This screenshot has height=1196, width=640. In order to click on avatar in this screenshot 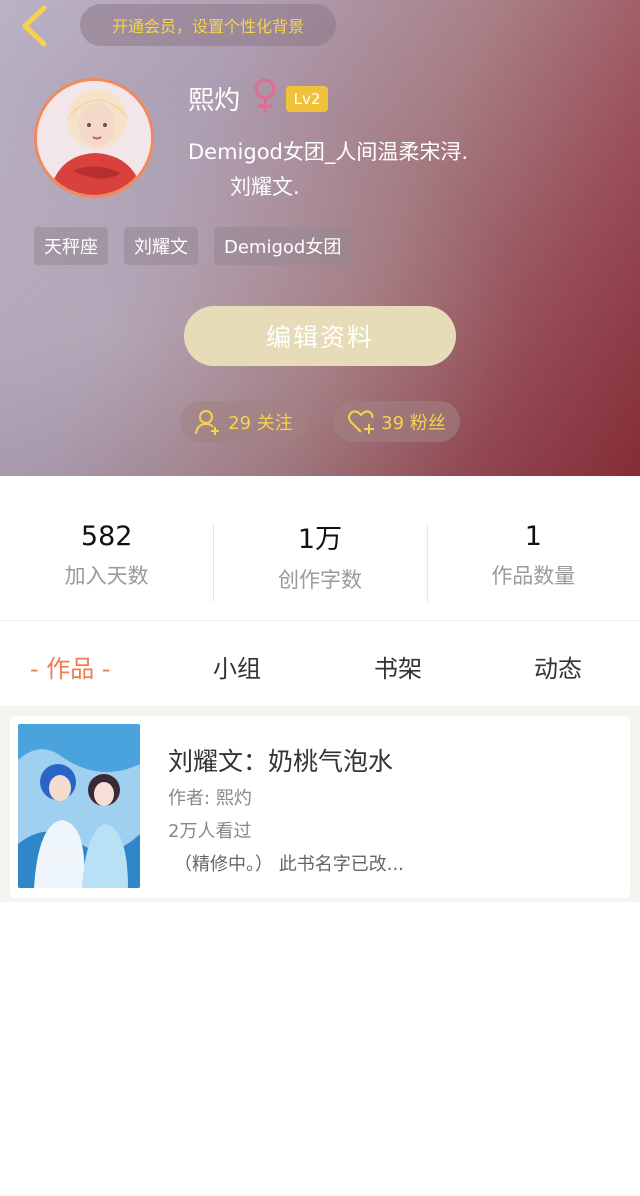, I will do `click(94, 138)`.